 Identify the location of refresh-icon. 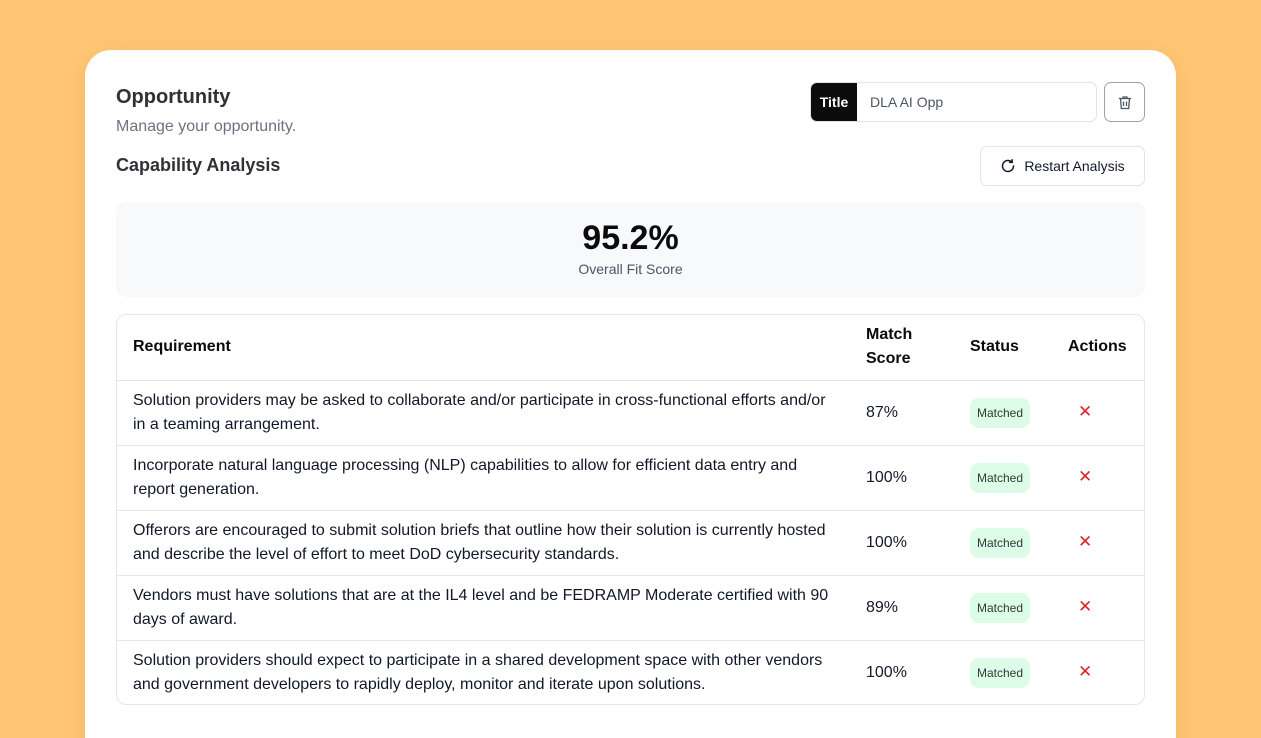
(1008, 166).